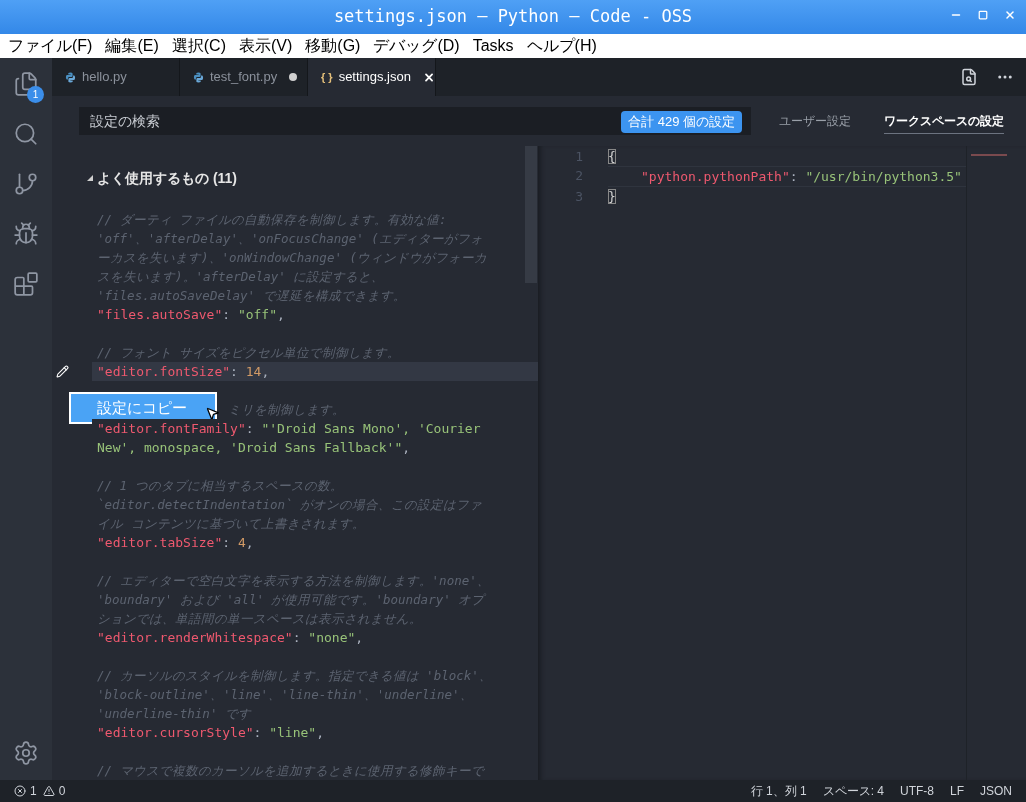 This screenshot has height=802, width=1026. Describe the element at coordinates (35, 94) in the screenshot. I see `count-badge: 1` at that location.